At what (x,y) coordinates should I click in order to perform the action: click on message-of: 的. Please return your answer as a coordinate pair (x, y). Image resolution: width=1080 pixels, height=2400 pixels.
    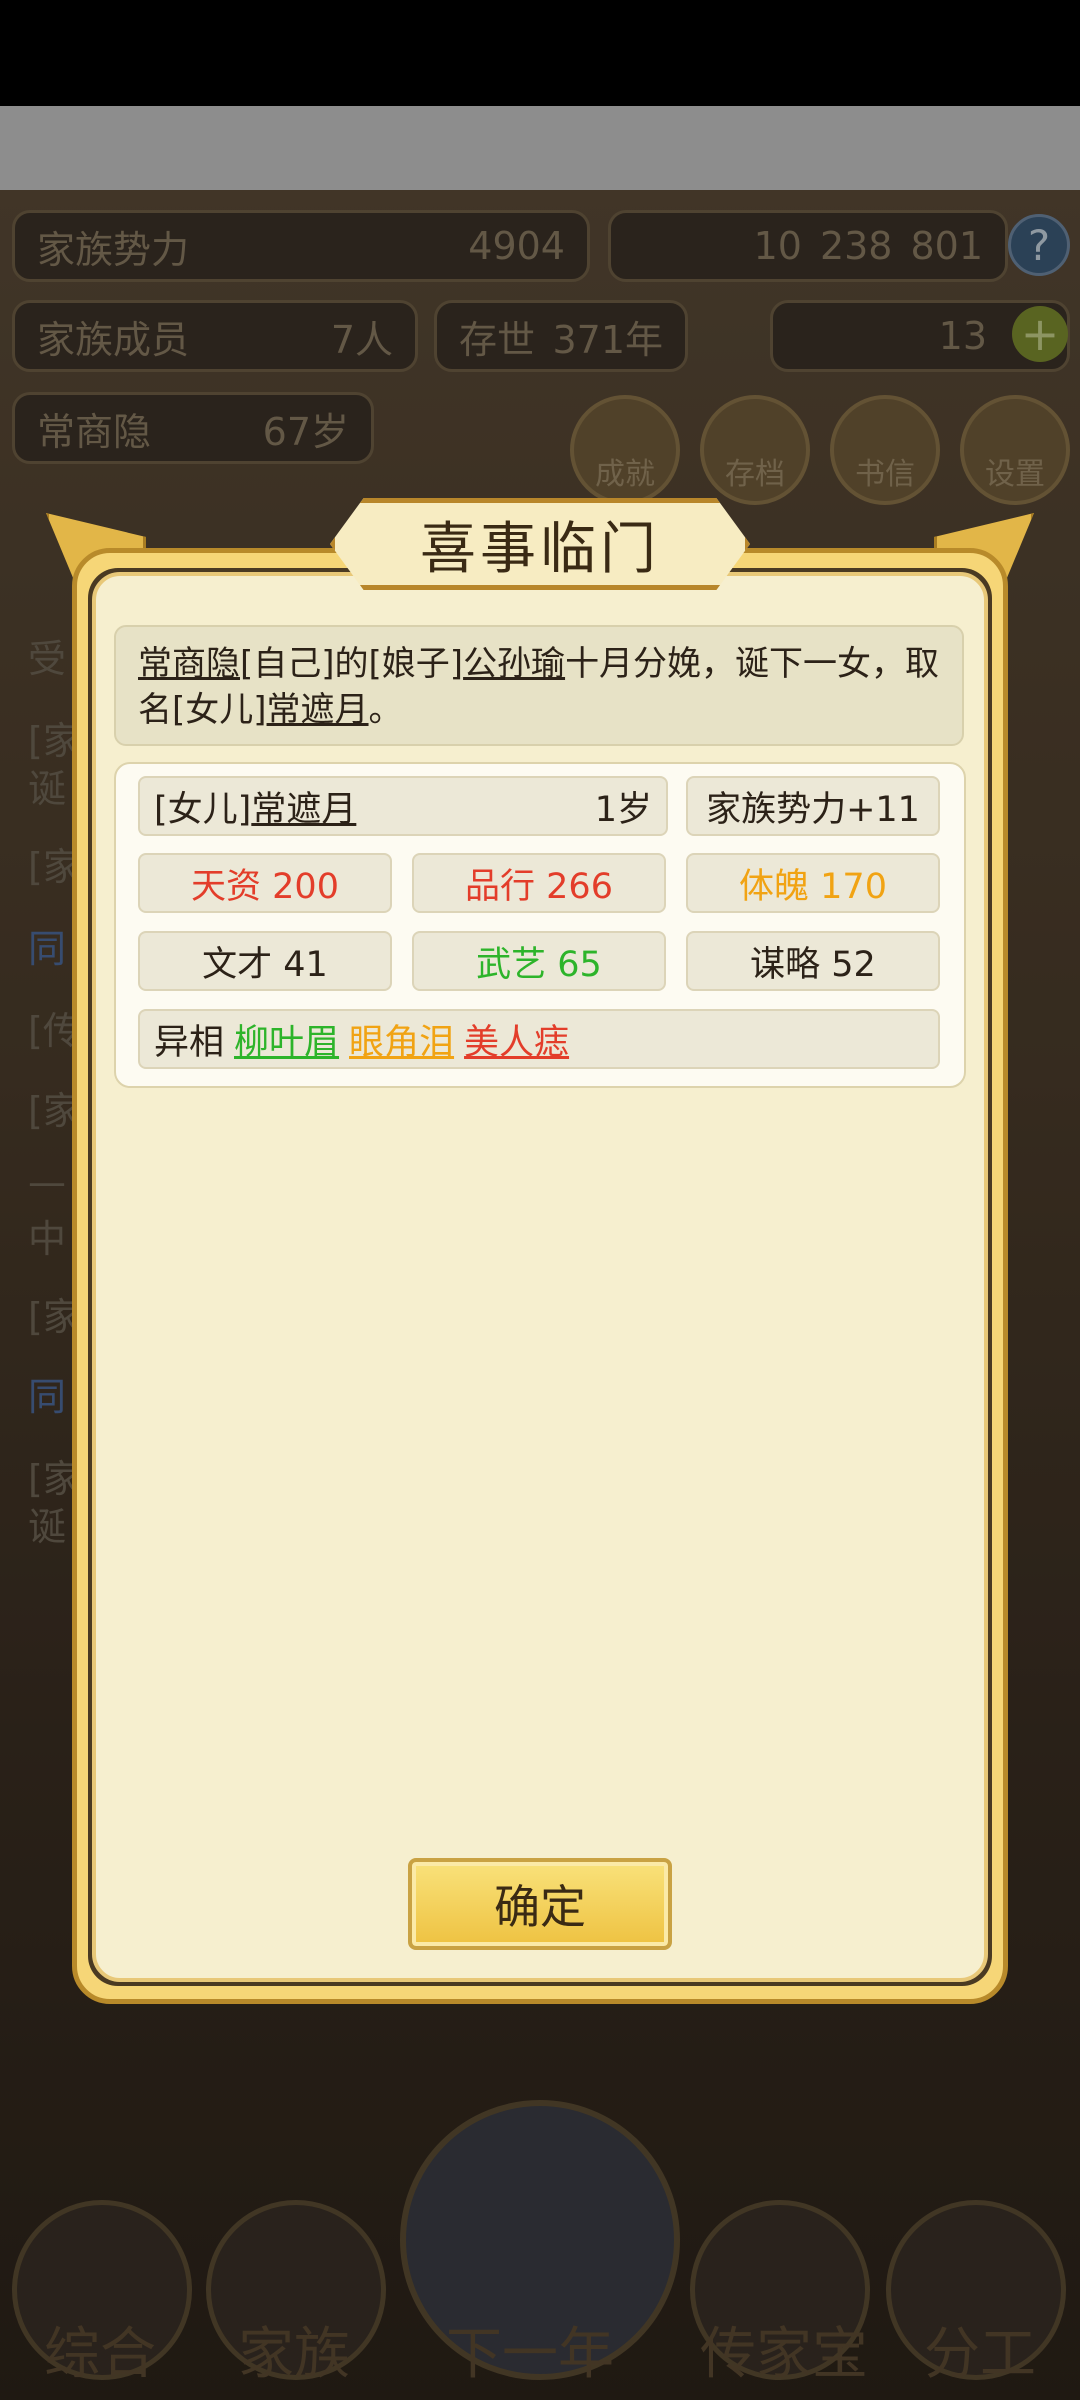
    Looking at the image, I should click on (351, 664).